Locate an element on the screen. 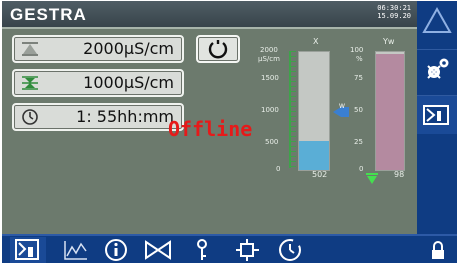 This screenshot has width=457, height=265. settings-icon is located at coordinates (438, 68).